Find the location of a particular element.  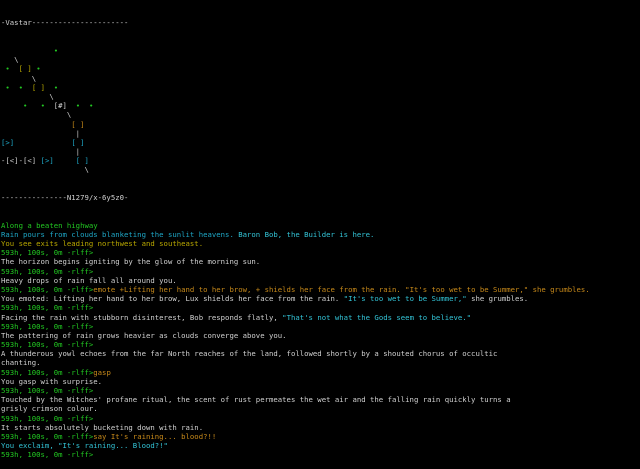

map-title: -Vastar---------------------- is located at coordinates (65, 23).